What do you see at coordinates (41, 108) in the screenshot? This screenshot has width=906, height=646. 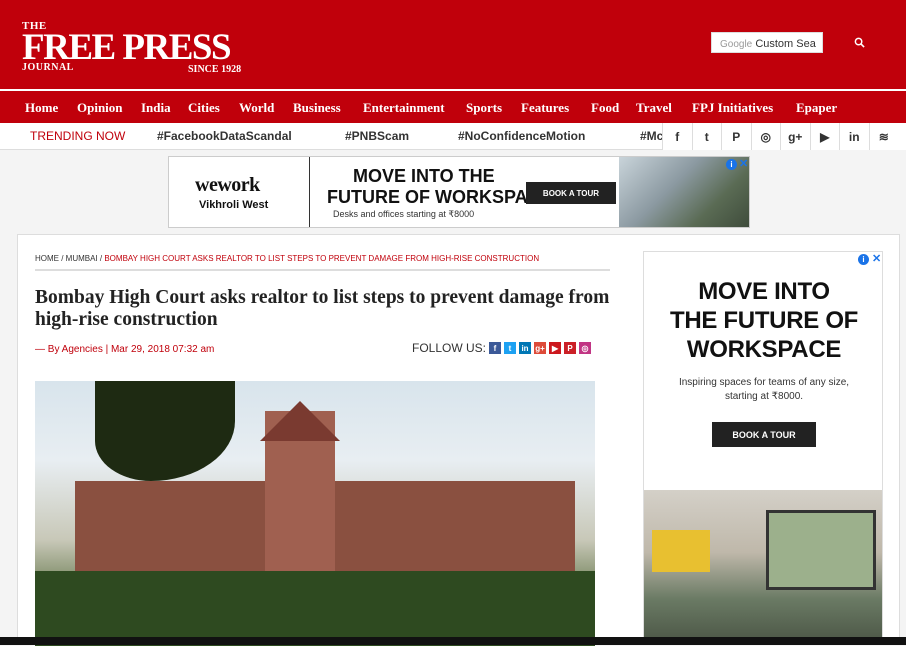 I see `nav-item-home: Home` at bounding box center [41, 108].